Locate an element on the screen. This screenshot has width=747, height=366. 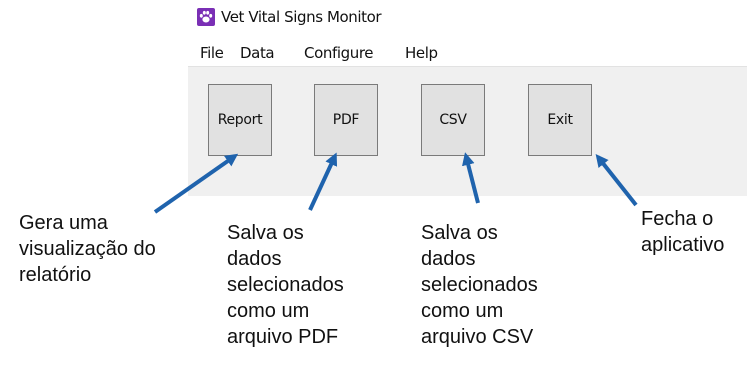
annotation-line: visualização do is located at coordinates (87, 249).